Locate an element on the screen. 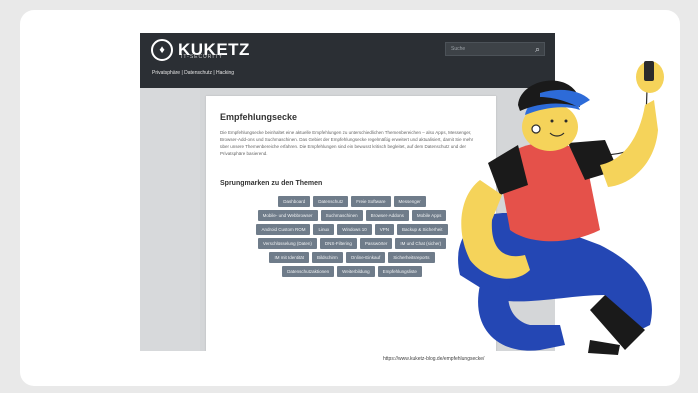  topic-tag-button: Browser-Addons is located at coordinates (387, 215).